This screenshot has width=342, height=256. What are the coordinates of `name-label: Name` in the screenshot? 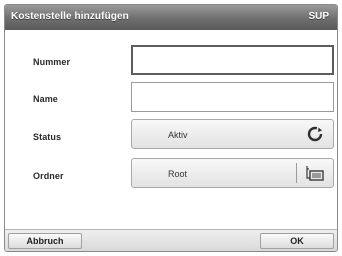 It's located at (45, 99).